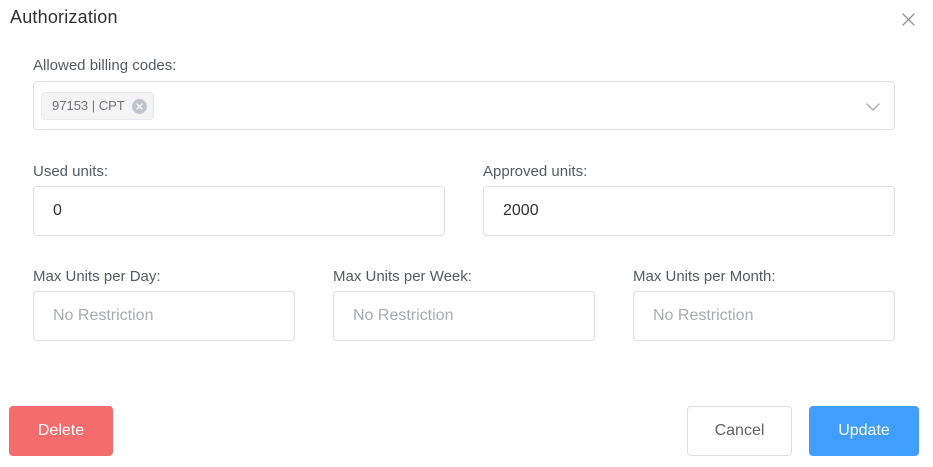 This screenshot has height=467, width=933. What do you see at coordinates (739, 431) in the screenshot?
I see `cancel-button: Cancel` at bounding box center [739, 431].